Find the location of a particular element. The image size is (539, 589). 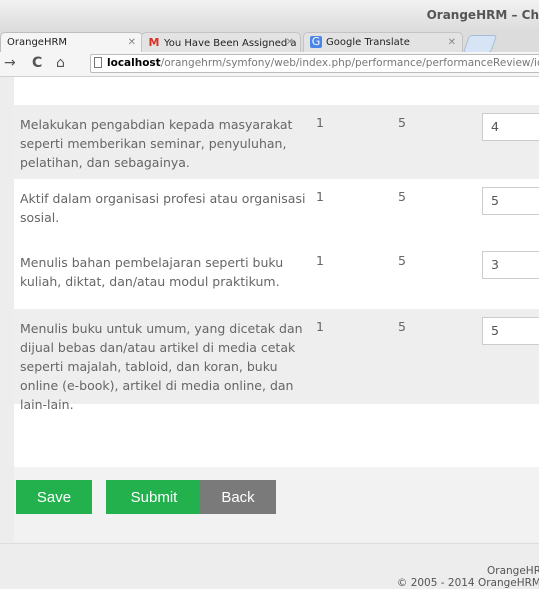

tab-label: You Have Been Assigned a is located at coordinates (230, 43).